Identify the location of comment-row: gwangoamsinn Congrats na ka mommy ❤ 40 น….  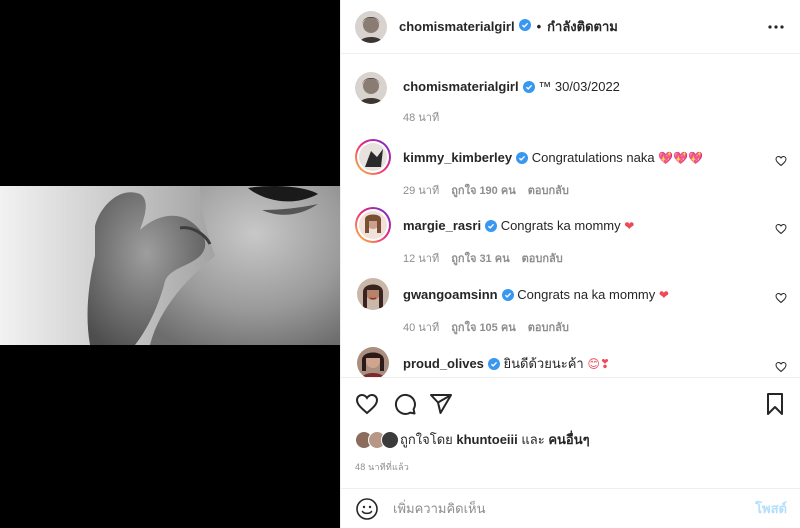
(571, 306).